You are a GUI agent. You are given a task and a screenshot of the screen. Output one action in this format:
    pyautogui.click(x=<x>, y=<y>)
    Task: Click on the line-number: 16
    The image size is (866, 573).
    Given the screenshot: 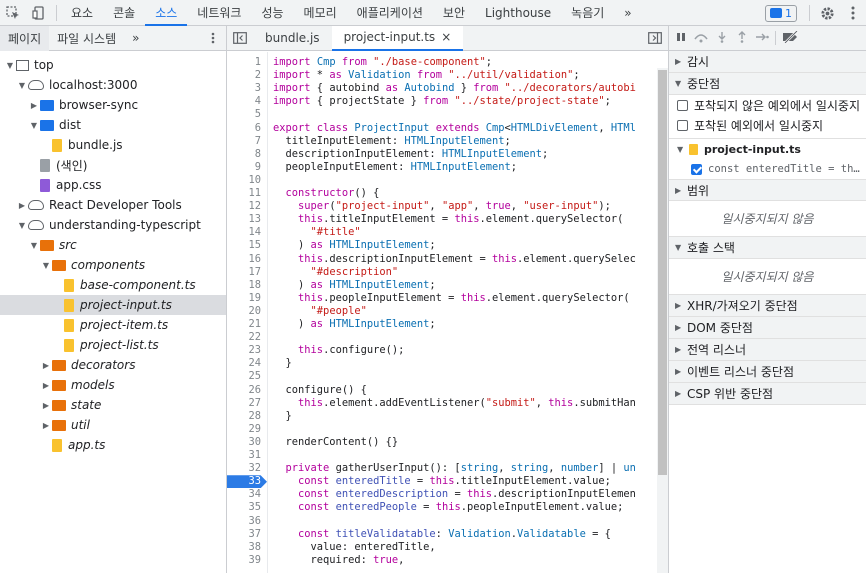 What is the action you would take?
    pyautogui.click(x=247, y=259)
    